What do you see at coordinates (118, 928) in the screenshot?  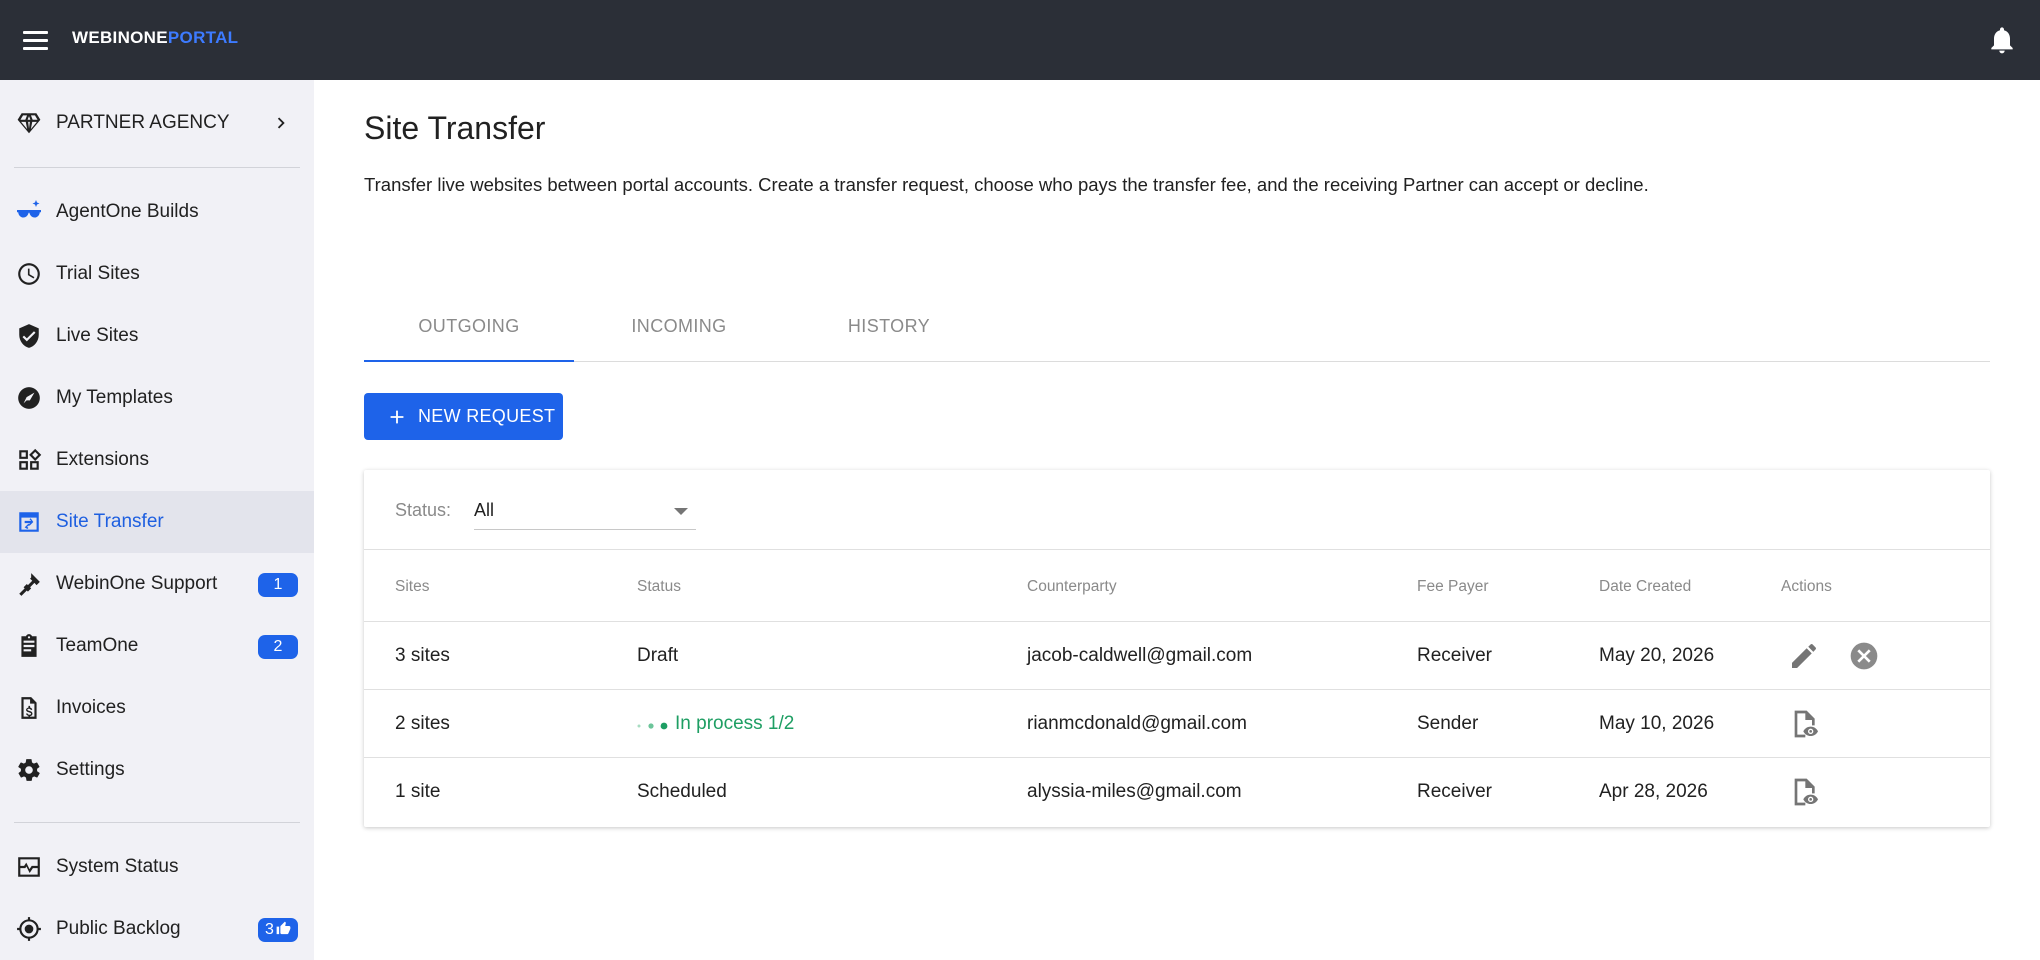 I see `sidebar-item-label: Public Backlog` at bounding box center [118, 928].